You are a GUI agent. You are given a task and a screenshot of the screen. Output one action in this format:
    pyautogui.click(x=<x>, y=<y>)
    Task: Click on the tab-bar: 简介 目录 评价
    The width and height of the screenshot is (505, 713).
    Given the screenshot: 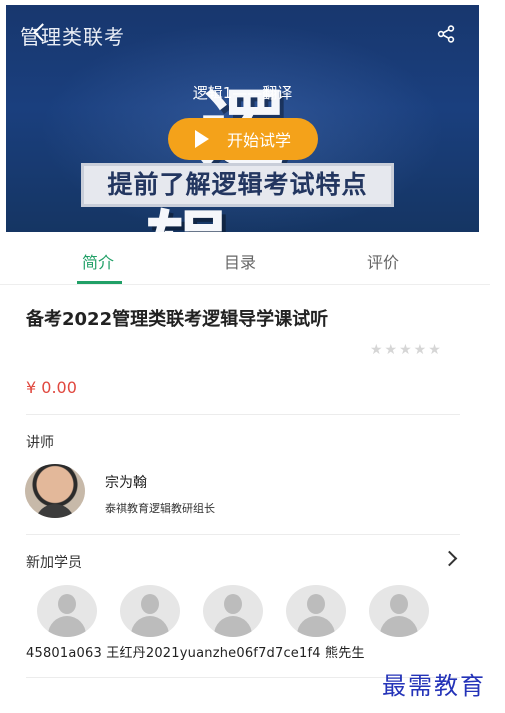 What is the action you would take?
    pyautogui.click(x=245, y=258)
    